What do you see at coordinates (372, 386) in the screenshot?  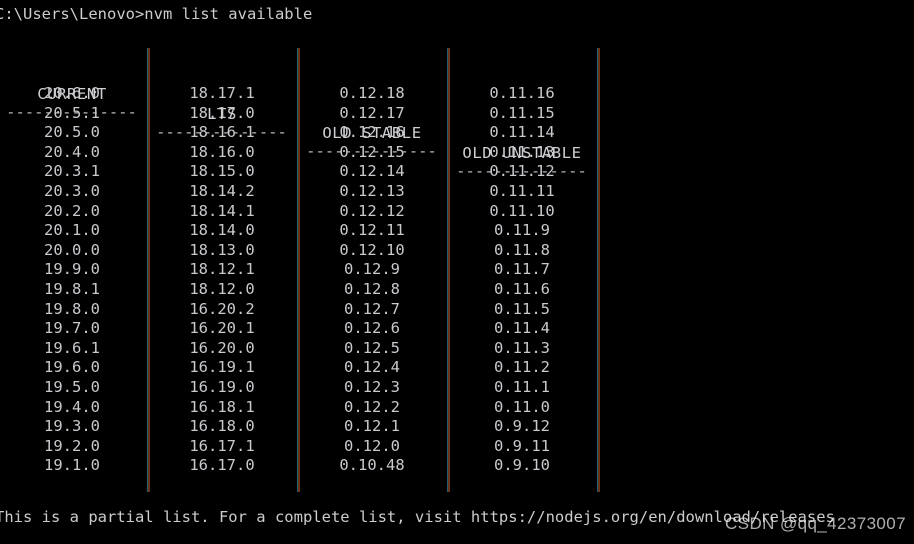 I see `version-cell: 0.12.3` at bounding box center [372, 386].